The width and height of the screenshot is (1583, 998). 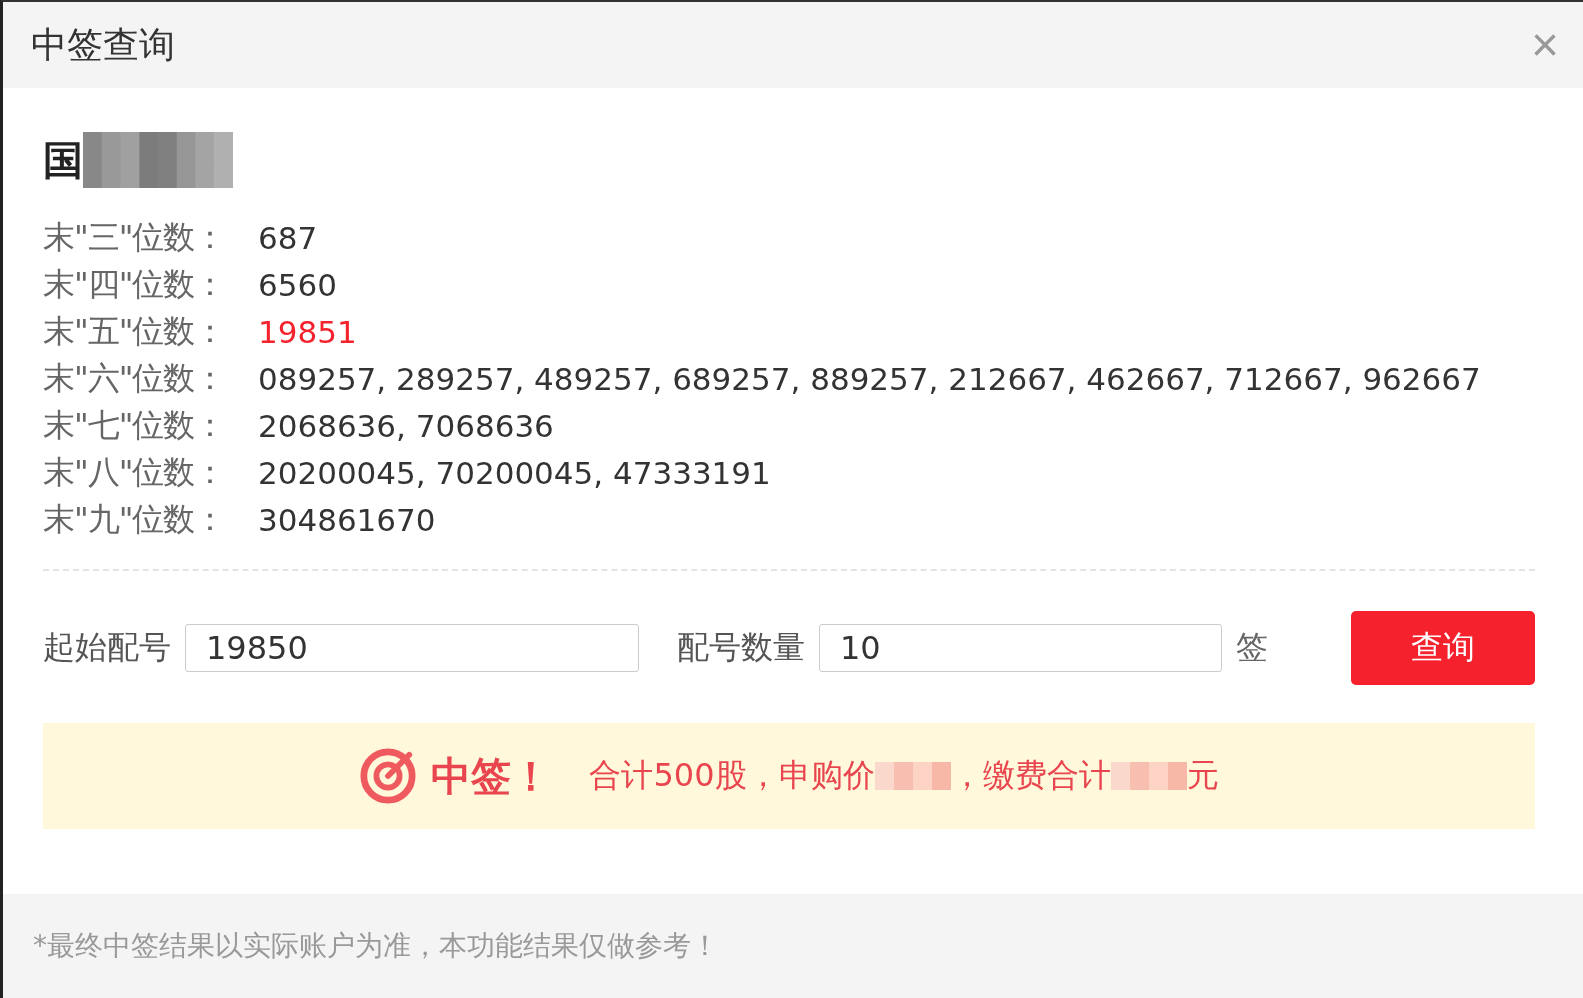 I want to click on query-button: 查询, so click(x=1443, y=648).